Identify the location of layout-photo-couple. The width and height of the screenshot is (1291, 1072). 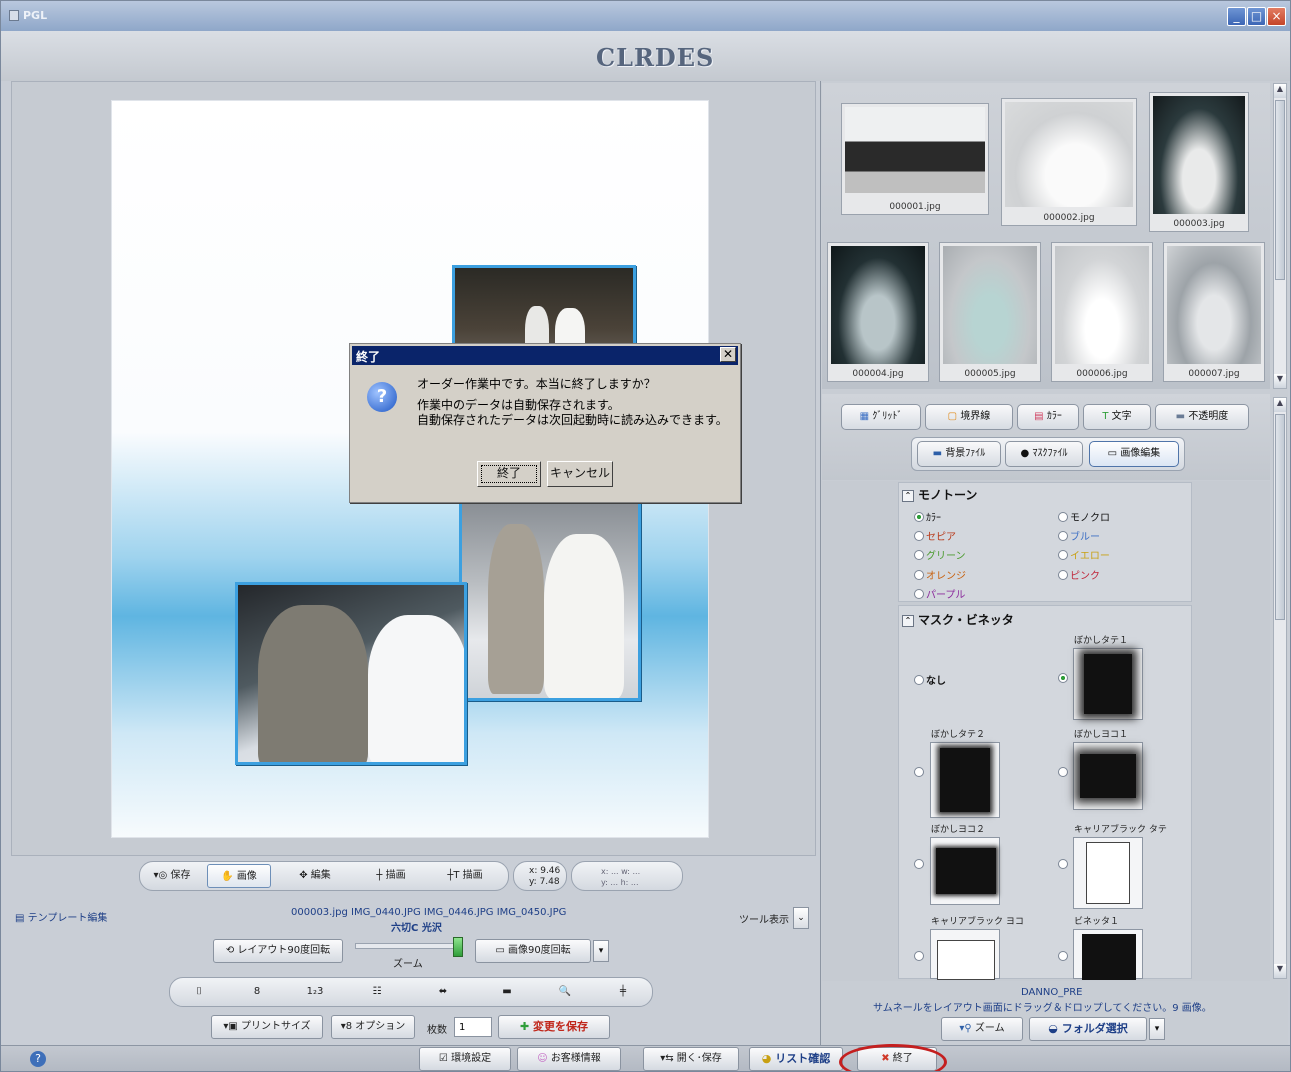
(351, 673).